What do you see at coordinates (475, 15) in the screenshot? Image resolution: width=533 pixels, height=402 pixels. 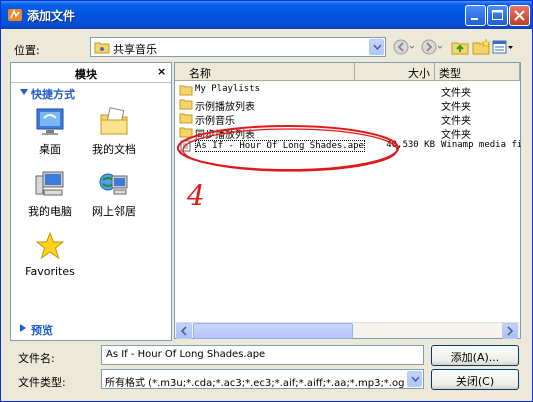 I see `minimize-button` at bounding box center [475, 15].